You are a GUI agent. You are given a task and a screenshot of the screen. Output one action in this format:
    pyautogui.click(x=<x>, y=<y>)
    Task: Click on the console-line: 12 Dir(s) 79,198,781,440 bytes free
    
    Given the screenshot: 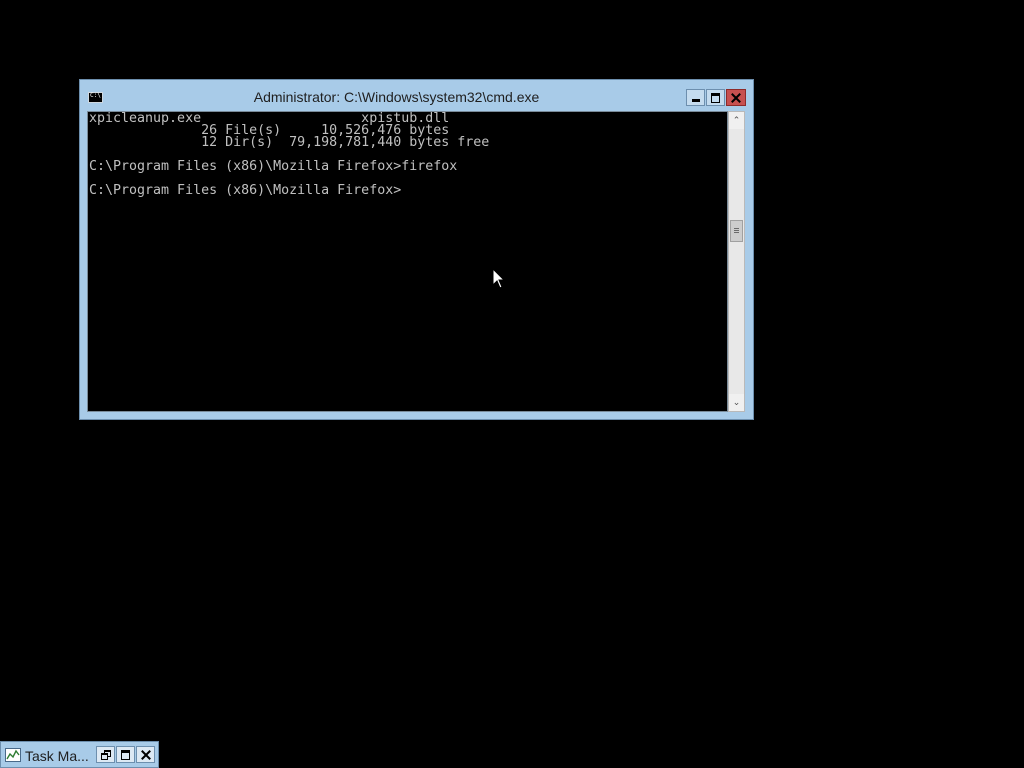 What is the action you would take?
    pyautogui.click(x=289, y=142)
    